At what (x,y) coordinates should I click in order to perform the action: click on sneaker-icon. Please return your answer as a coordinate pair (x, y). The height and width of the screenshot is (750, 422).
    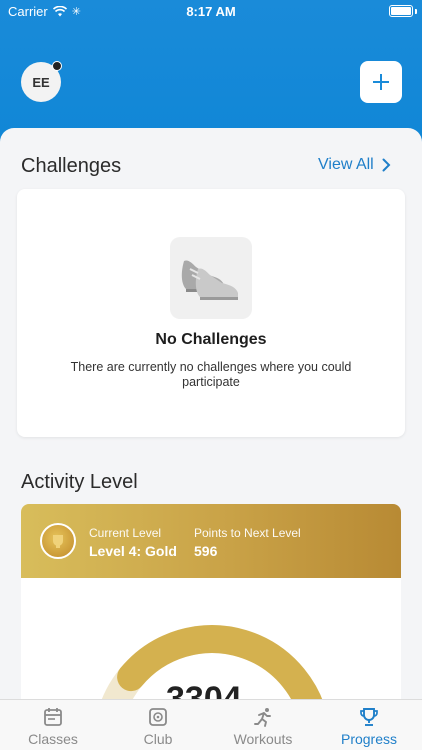
    Looking at the image, I should click on (209, 280).